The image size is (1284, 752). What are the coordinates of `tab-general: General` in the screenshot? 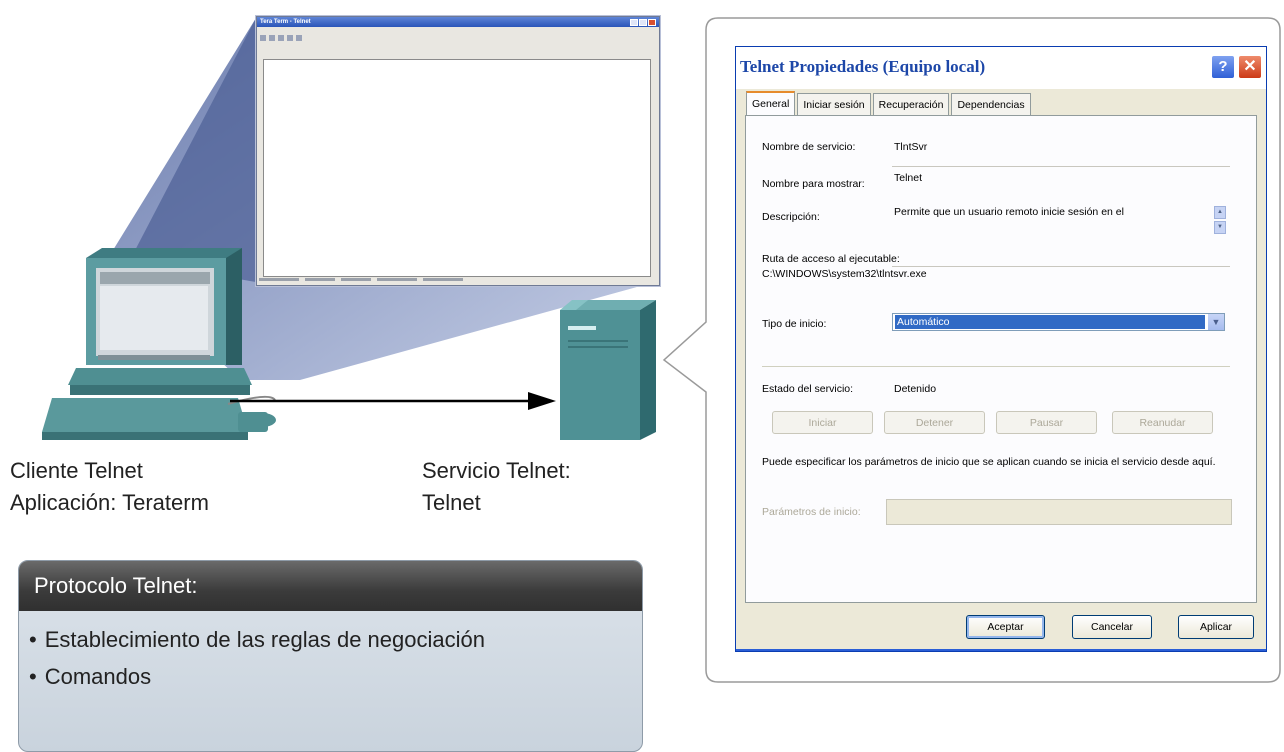 It's located at (771, 104).